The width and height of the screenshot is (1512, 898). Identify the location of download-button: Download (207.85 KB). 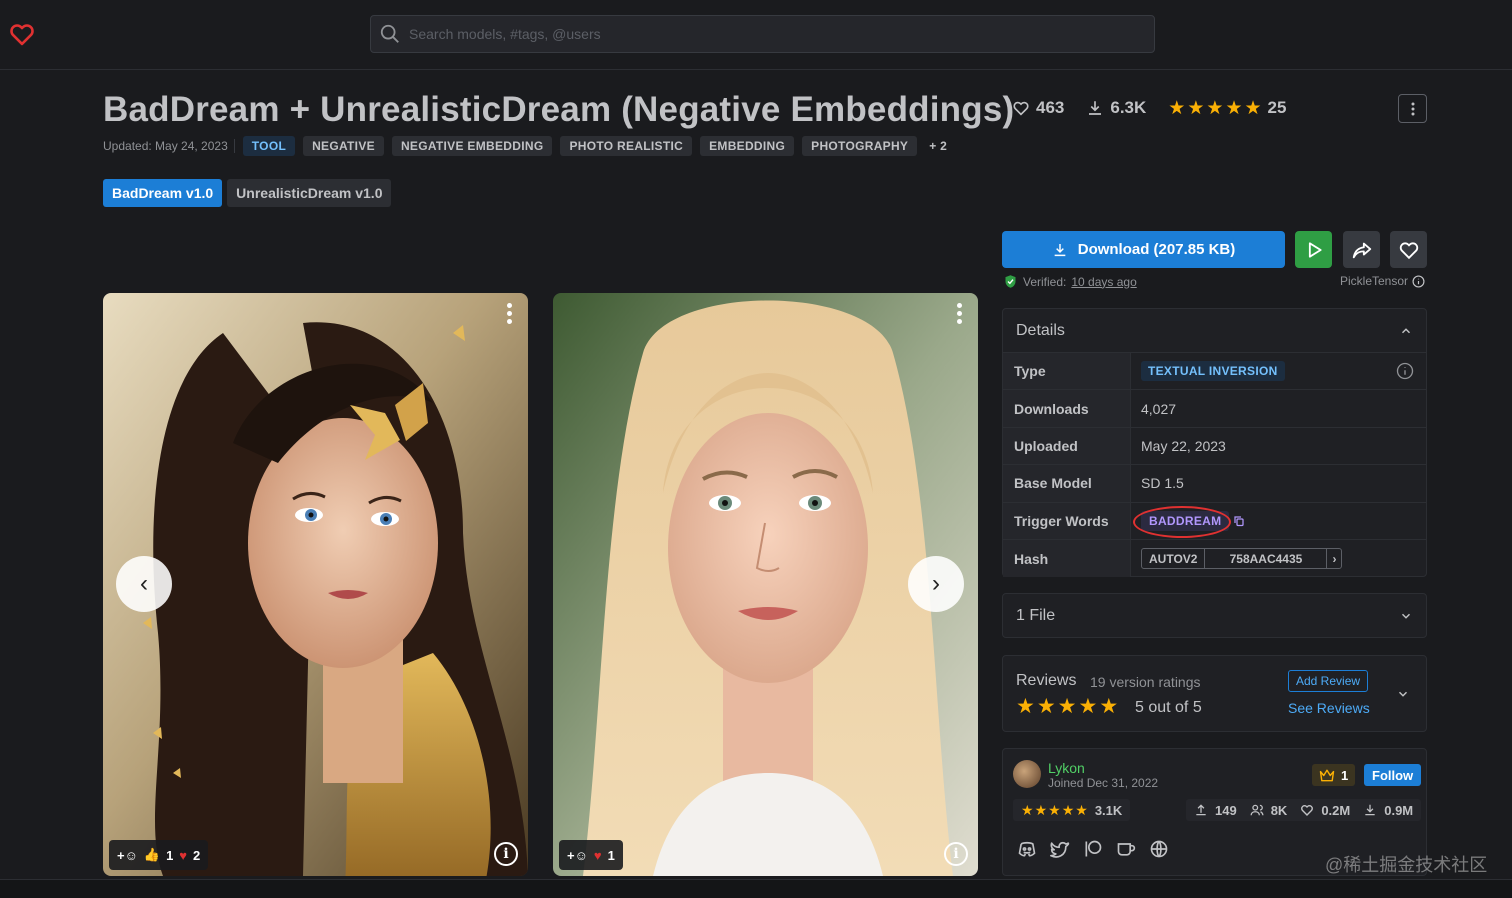
(1143, 249).